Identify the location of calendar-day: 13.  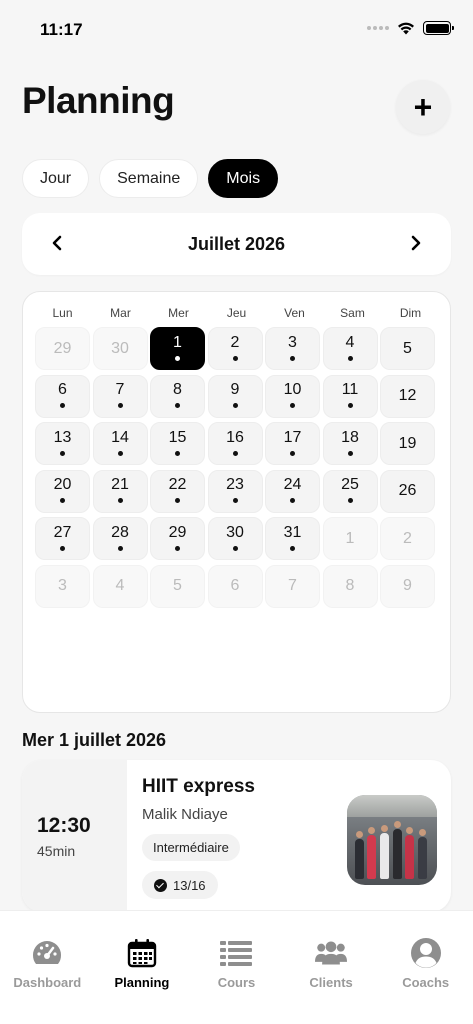
(62, 443).